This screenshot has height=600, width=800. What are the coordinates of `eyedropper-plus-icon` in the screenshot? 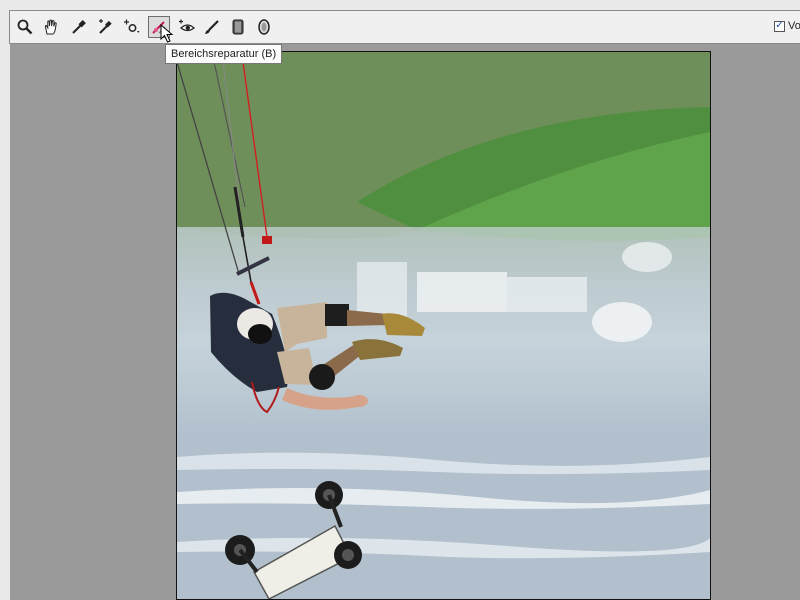 It's located at (105, 26).